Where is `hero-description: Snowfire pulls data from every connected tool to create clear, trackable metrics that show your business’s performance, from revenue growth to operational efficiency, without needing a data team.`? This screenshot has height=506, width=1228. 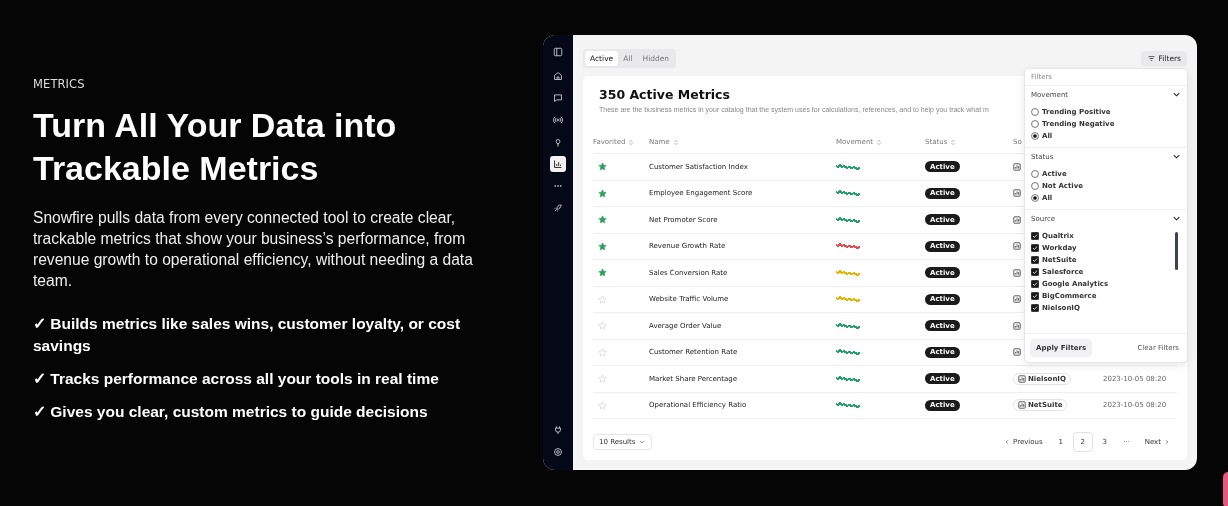 hero-description: Snowfire pulls data from every connected tool to create clear, trackable metrics that show your business’s performance, from revenue growth to operational efficiency, without needing a data team. is located at coordinates (253, 249).